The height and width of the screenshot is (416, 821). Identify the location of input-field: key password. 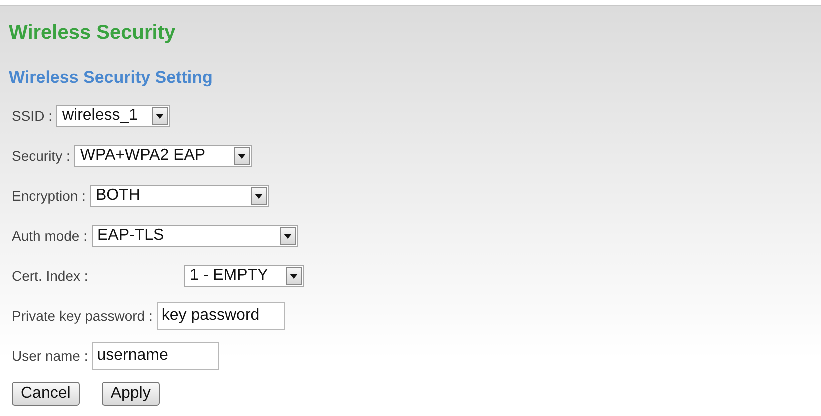
(220, 316).